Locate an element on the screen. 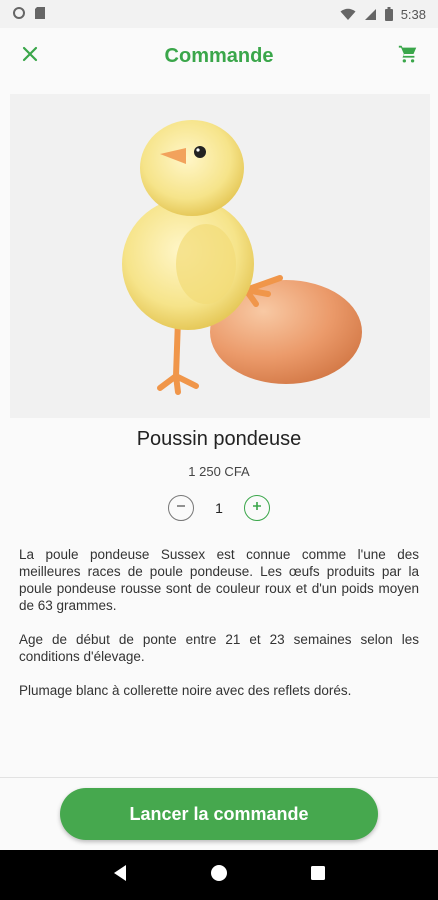 Image resolution: width=438 pixels, height=900 pixels. status-time: 5:38 is located at coordinates (413, 14).